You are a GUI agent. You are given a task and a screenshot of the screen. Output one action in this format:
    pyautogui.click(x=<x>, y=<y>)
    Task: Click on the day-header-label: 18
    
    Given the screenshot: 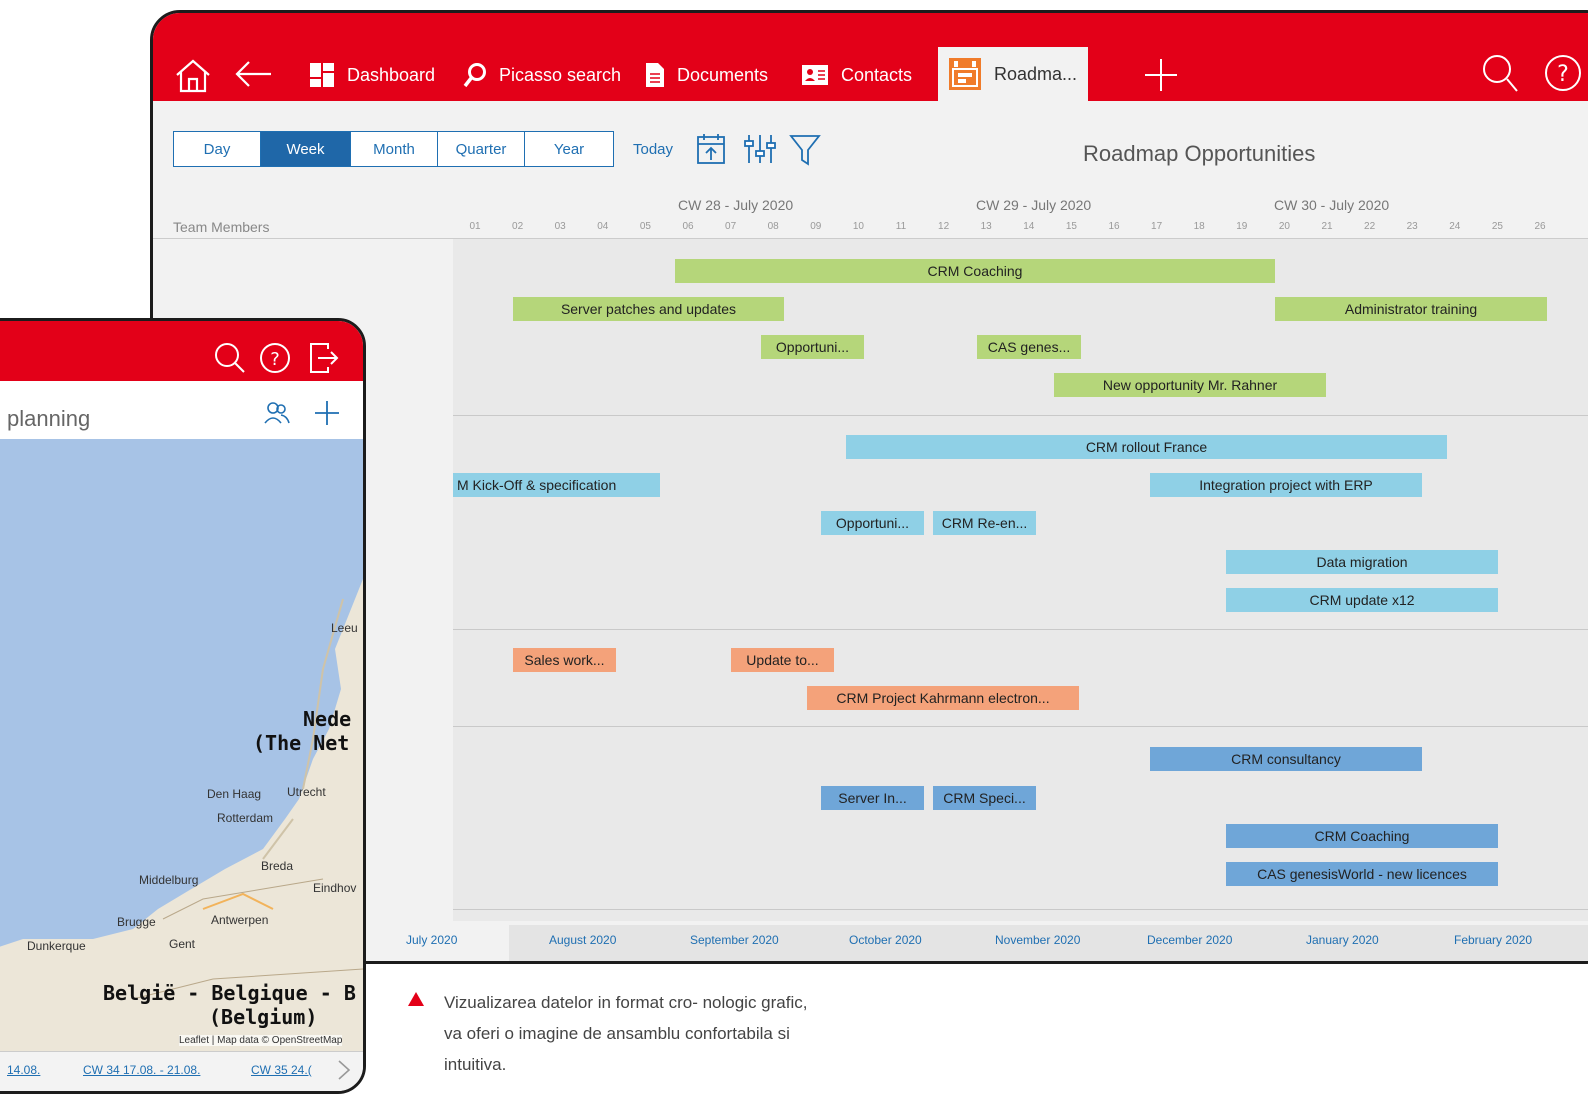 What is the action you would take?
    pyautogui.click(x=1199, y=226)
    